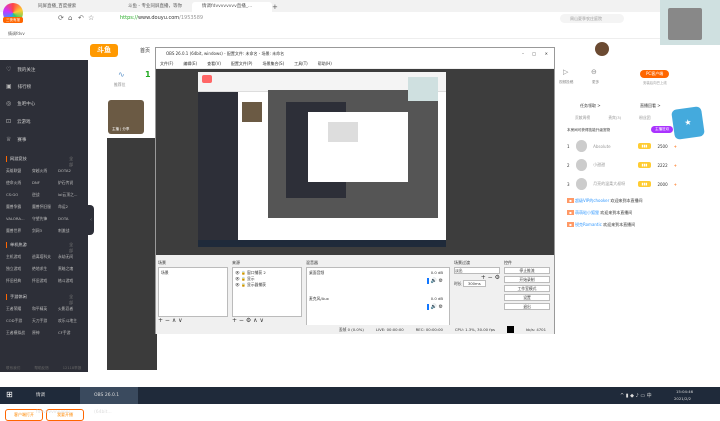 The width and height of the screenshot is (720, 421). Describe the element at coordinates (45, 195) in the screenshot. I see `game-category-link: 逆战` at that location.